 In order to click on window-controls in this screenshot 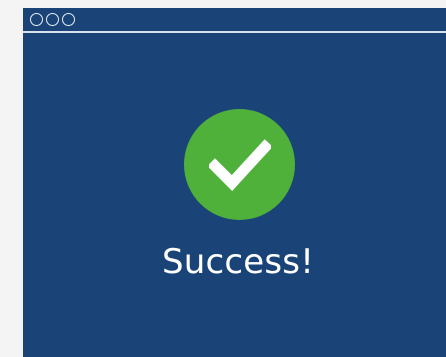, I will do `click(52, 19)`.